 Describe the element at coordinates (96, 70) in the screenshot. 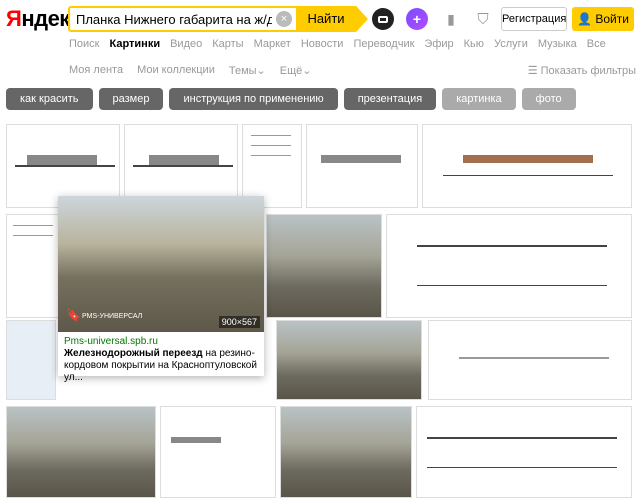

I see `my-feed-link: Моя лента` at that location.